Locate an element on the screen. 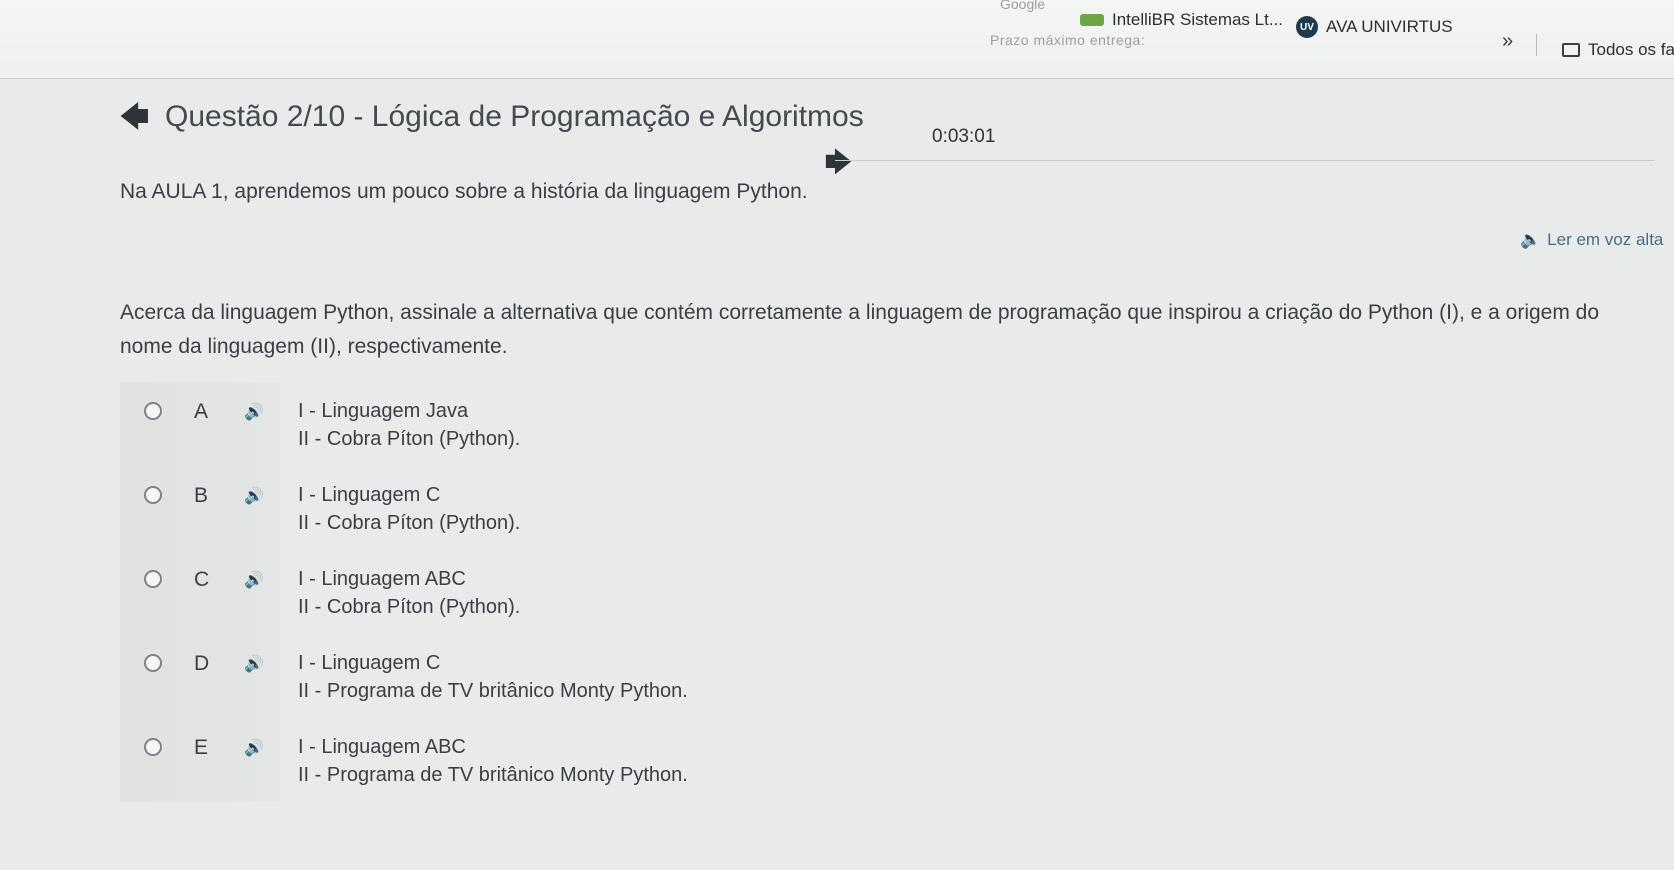 This screenshot has height=870, width=1674. bookmarks-separator is located at coordinates (1536, 45).